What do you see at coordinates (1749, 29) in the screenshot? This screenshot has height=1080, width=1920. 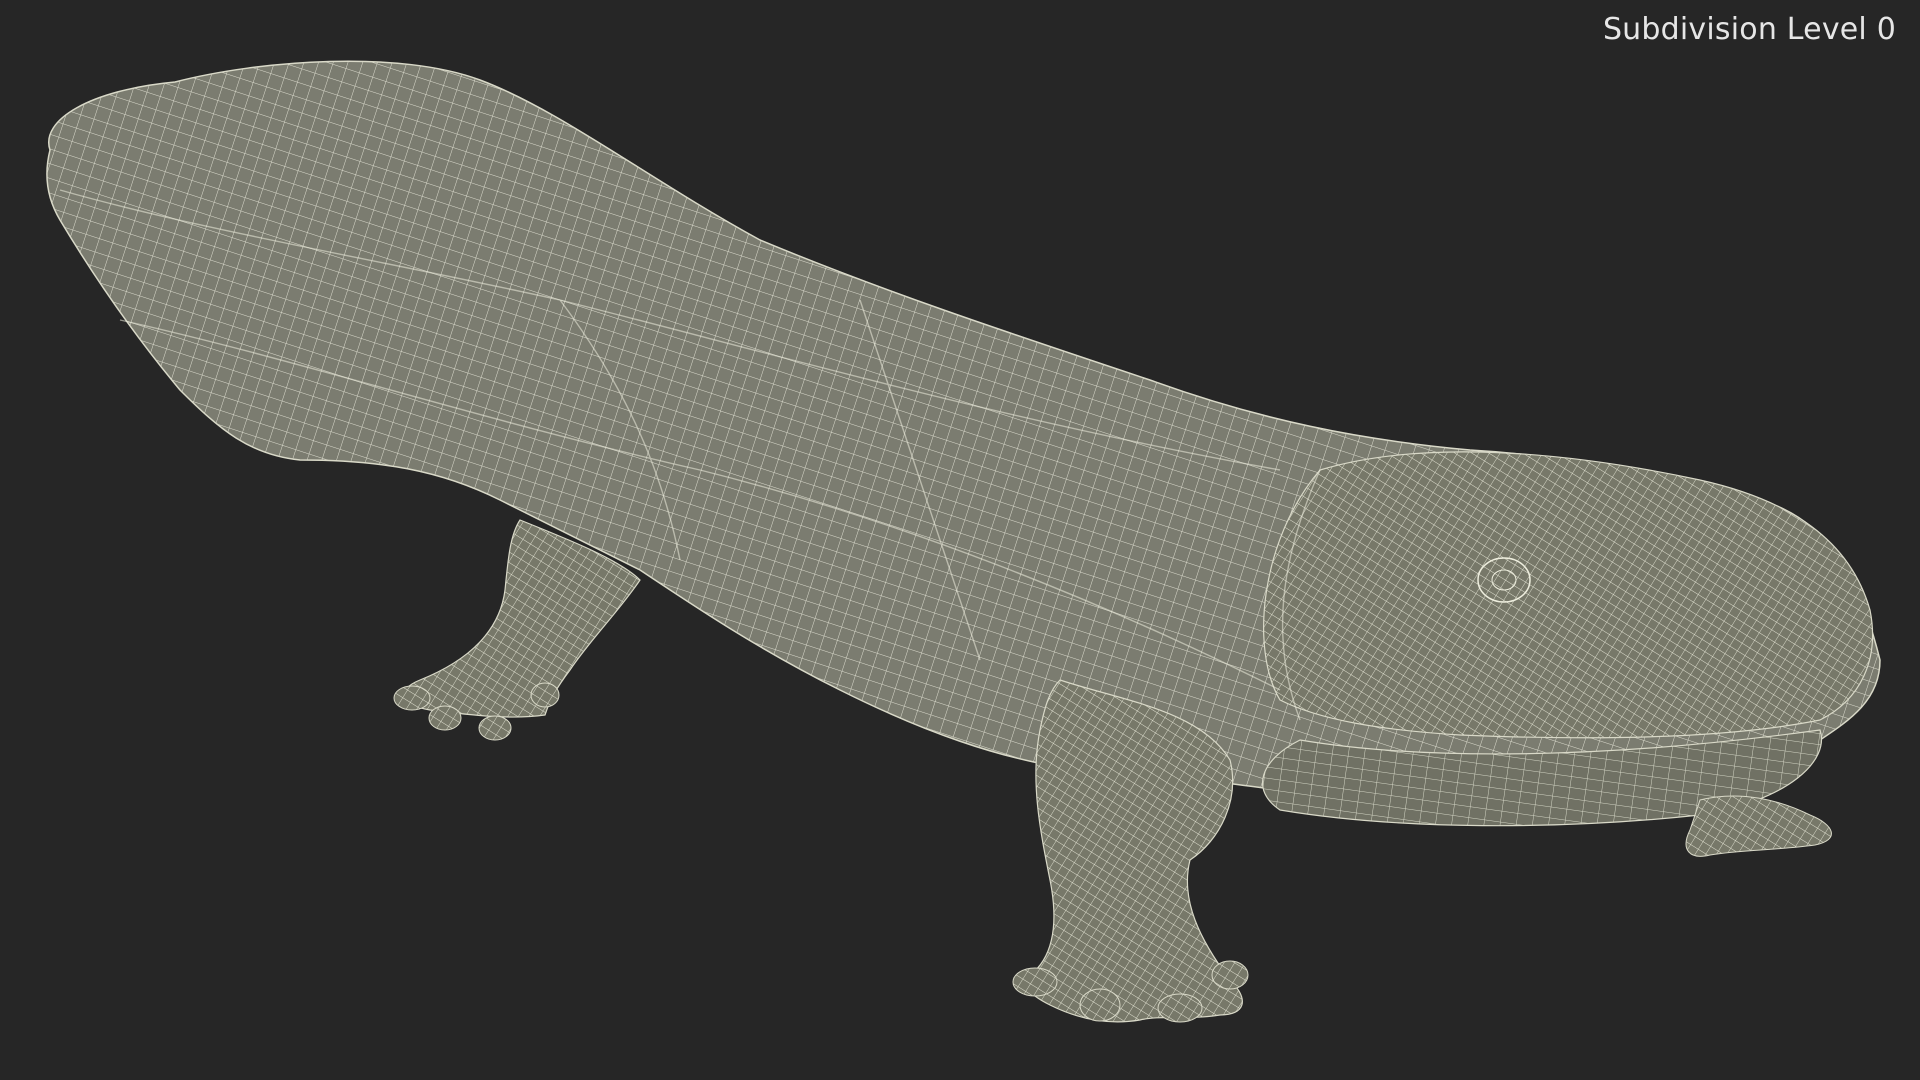 I see `subdivision-level-label: Subdivision Level 0` at bounding box center [1749, 29].